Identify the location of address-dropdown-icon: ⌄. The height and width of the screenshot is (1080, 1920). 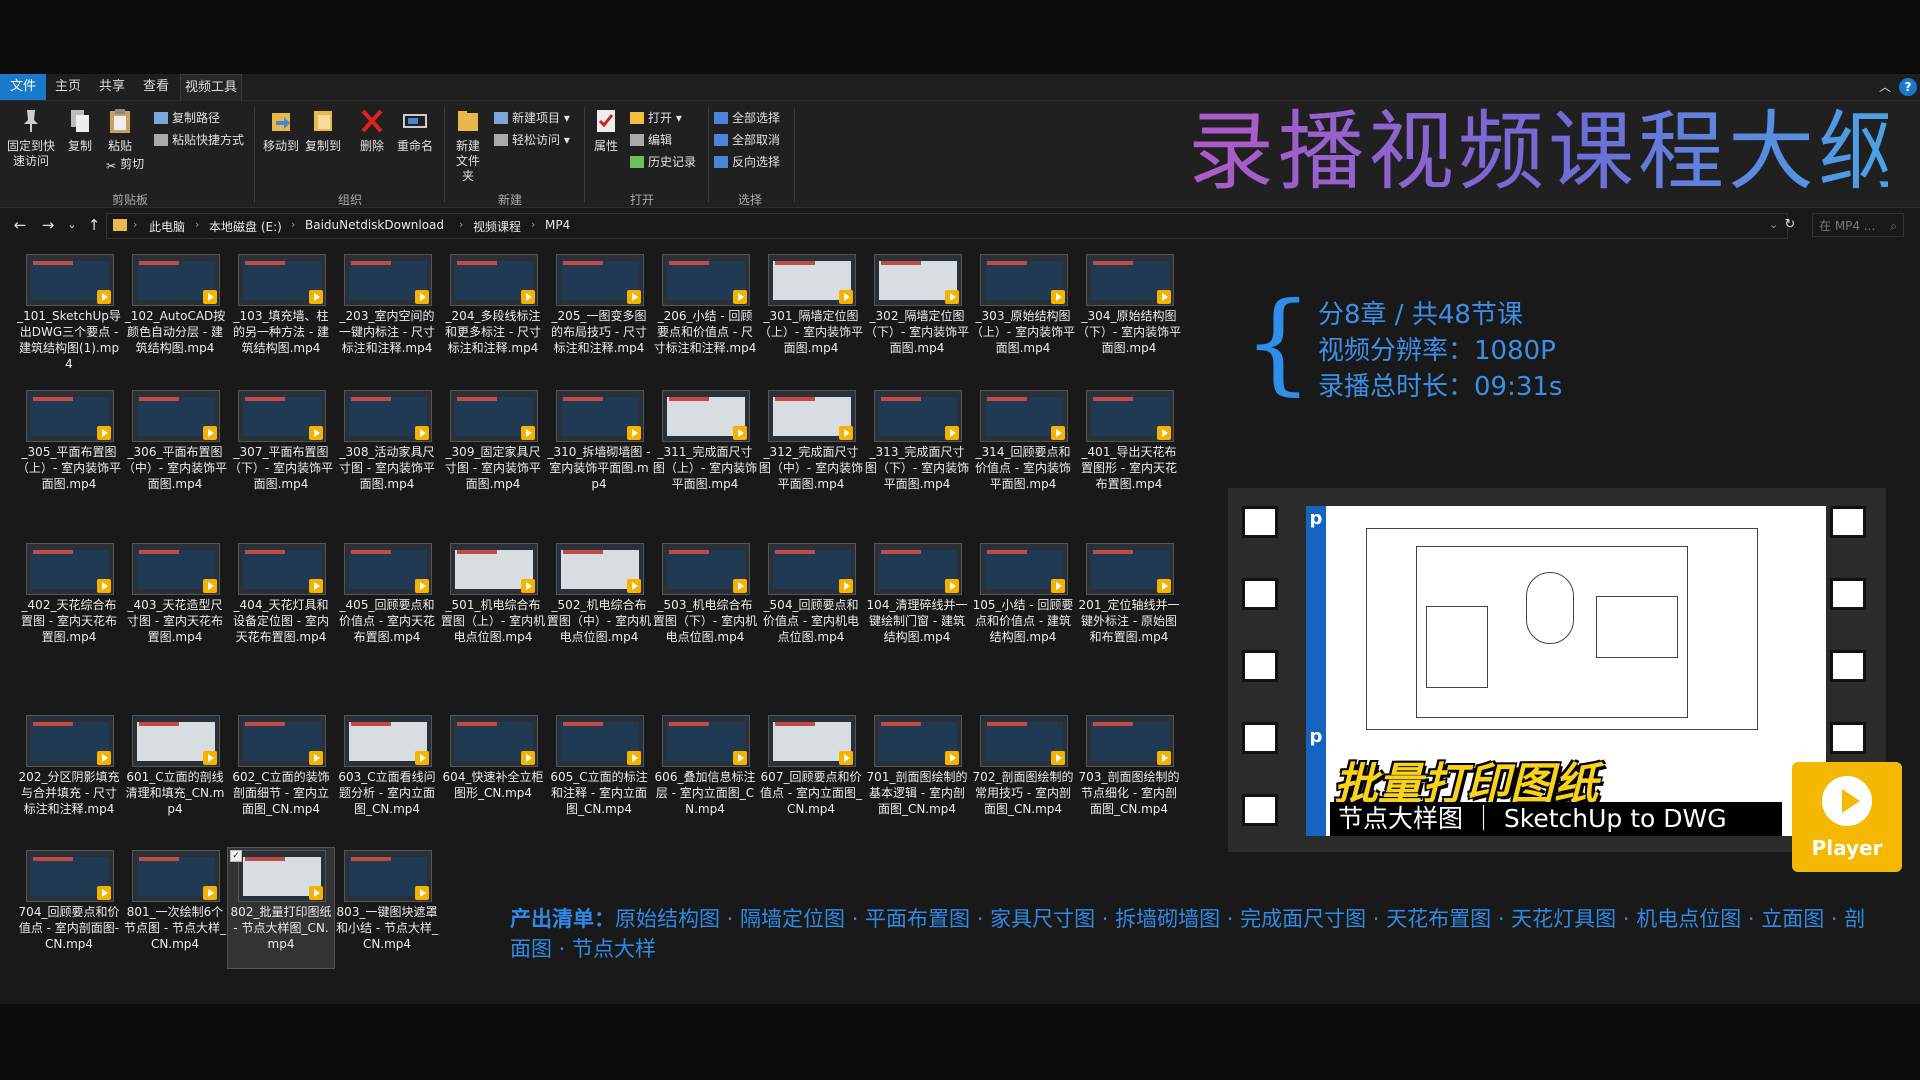
(1773, 224).